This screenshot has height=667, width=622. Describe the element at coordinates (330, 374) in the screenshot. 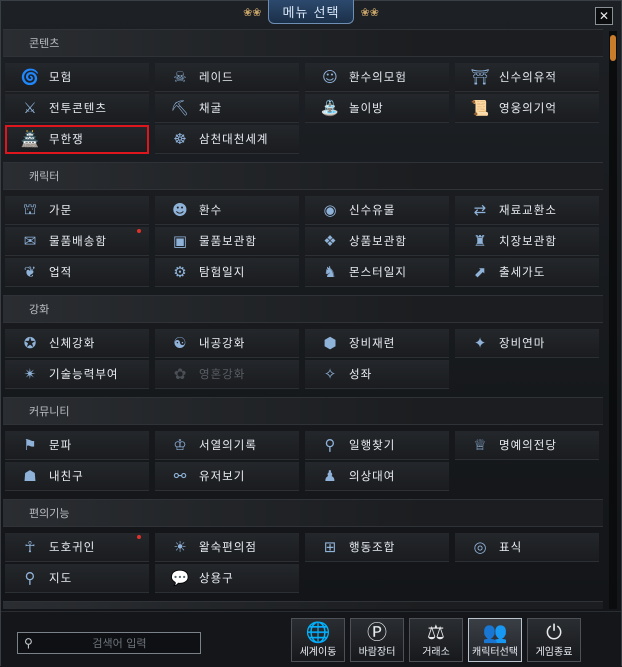

I see `constellation-icon: ✧` at that location.